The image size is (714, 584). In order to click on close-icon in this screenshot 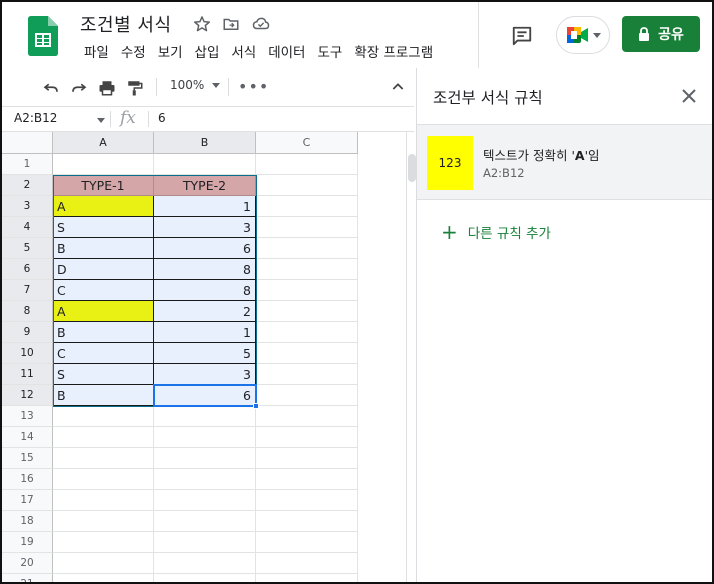, I will do `click(689, 96)`.